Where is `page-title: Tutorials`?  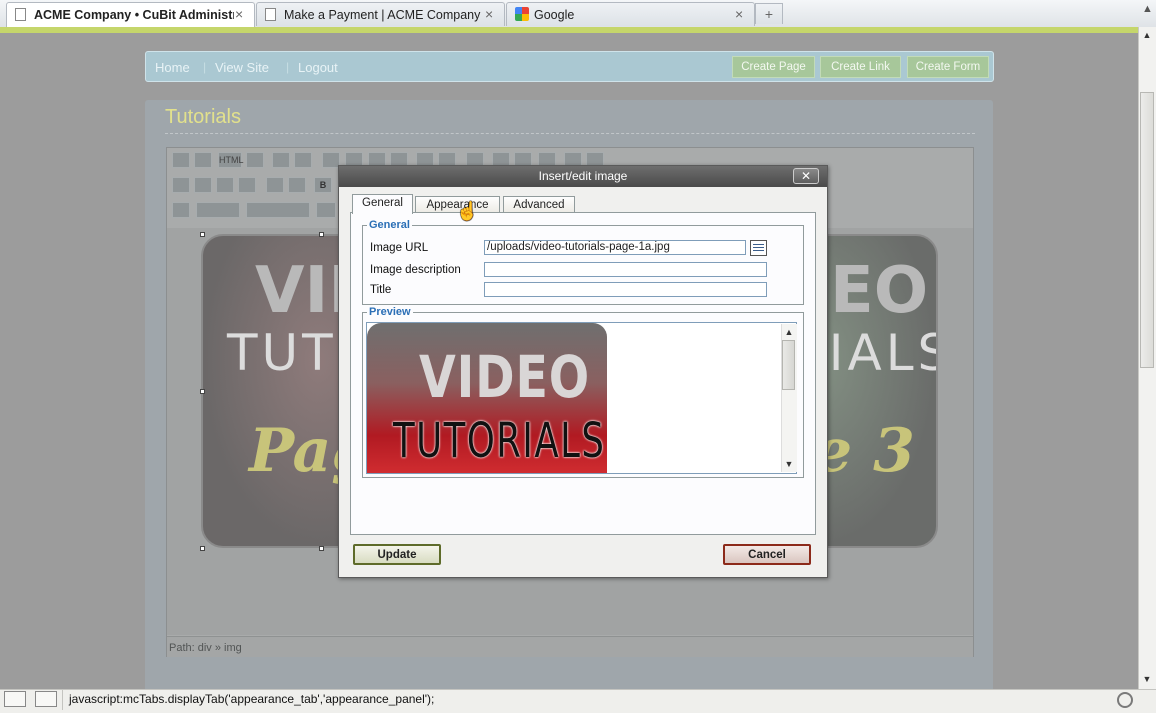 page-title: Tutorials is located at coordinates (203, 117).